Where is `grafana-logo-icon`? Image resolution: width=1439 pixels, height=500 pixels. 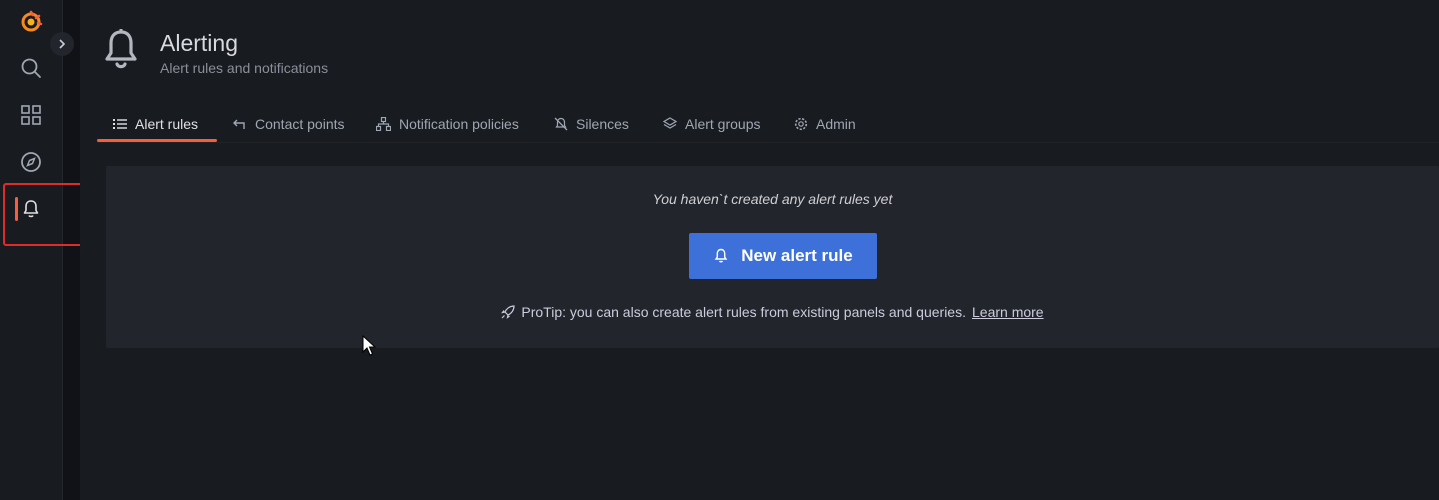
grafana-logo-icon is located at coordinates (31, 22).